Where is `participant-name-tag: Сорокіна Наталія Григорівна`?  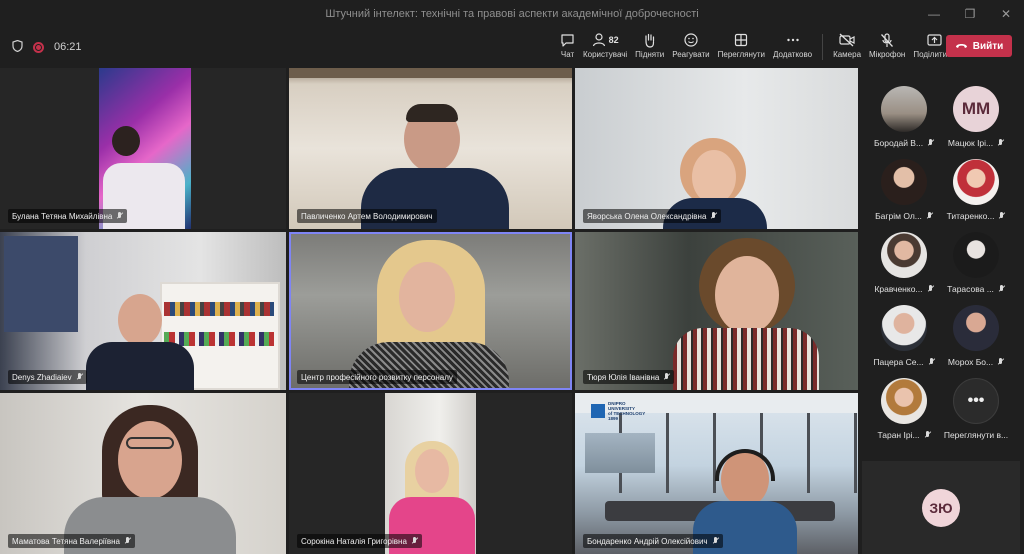 participant-name-tag: Сорокіна Наталія Григорівна is located at coordinates (359, 541).